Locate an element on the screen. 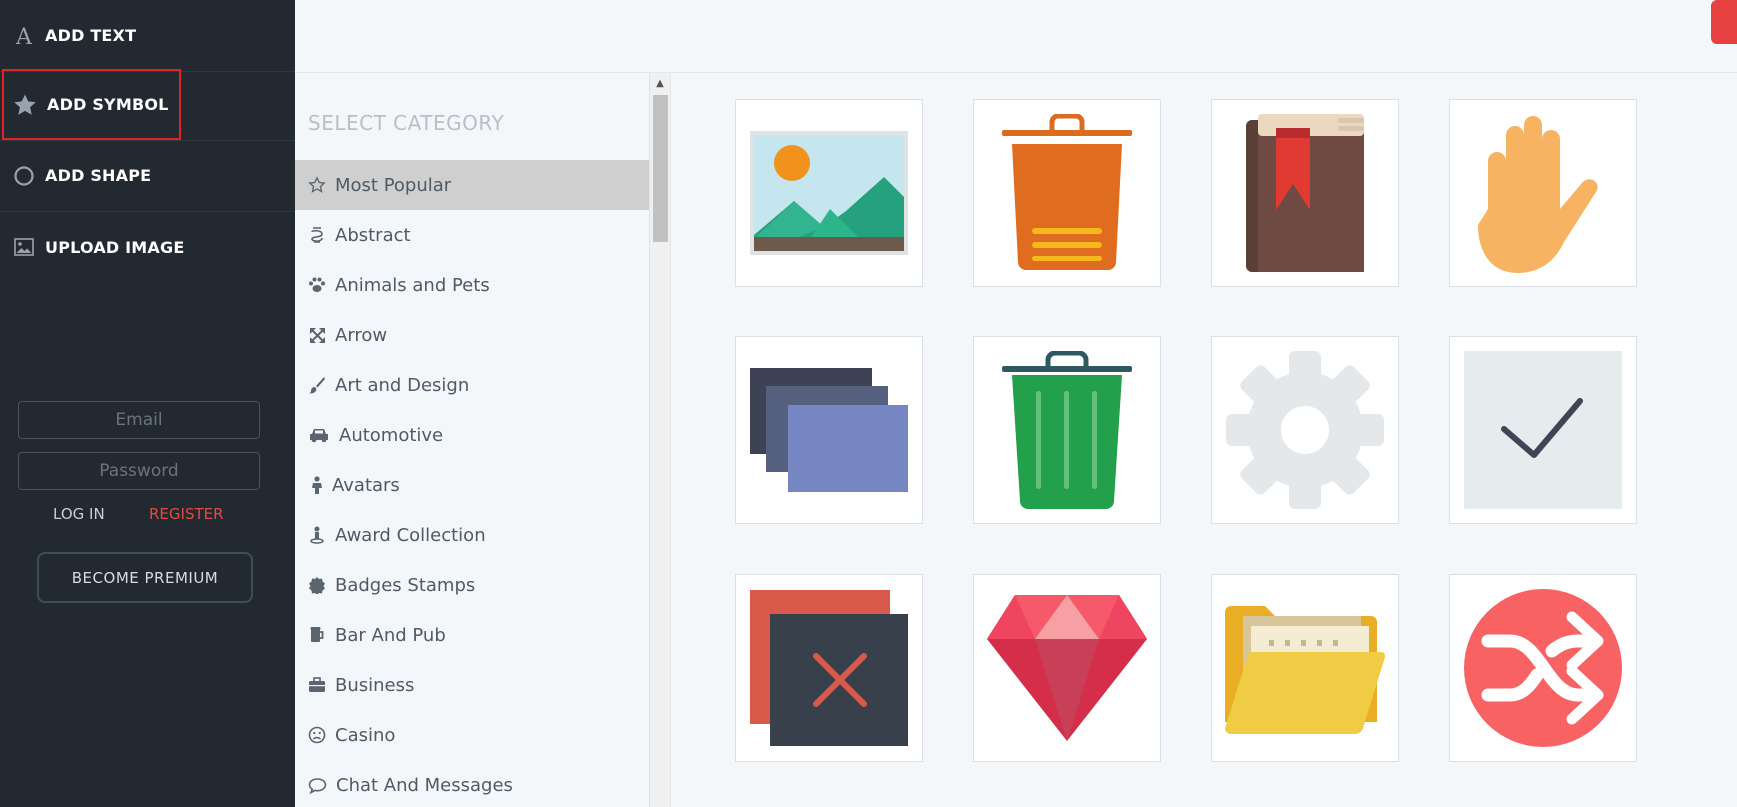 This screenshot has width=1737, height=807. add-shape-label: ADD SHAPE is located at coordinates (98, 175).